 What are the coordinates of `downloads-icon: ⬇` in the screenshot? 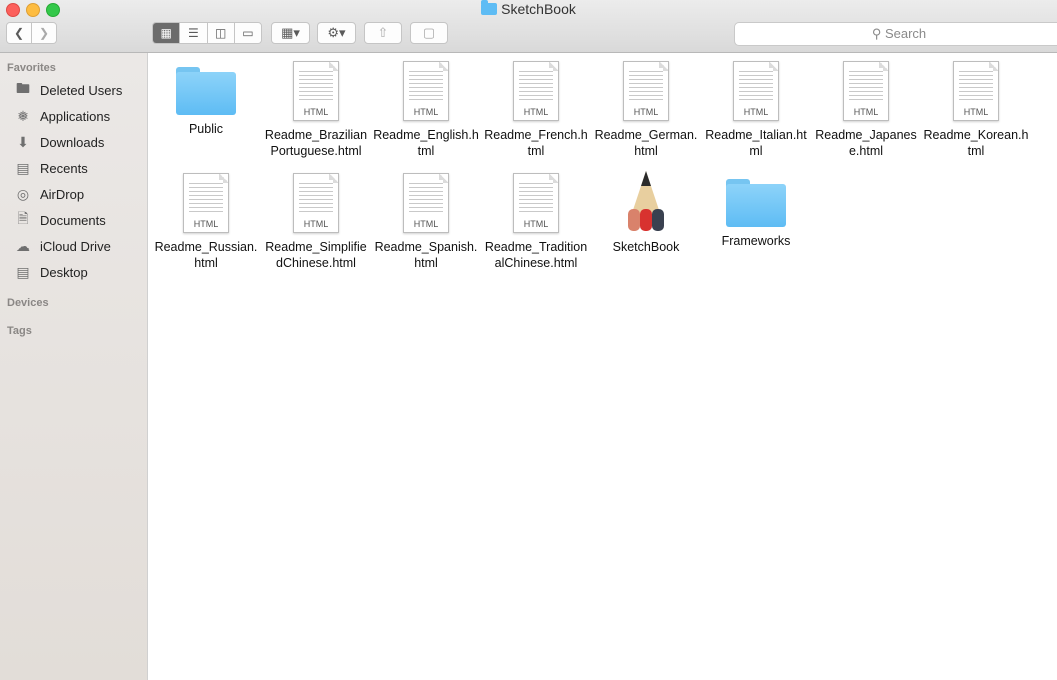 It's located at (23, 141).